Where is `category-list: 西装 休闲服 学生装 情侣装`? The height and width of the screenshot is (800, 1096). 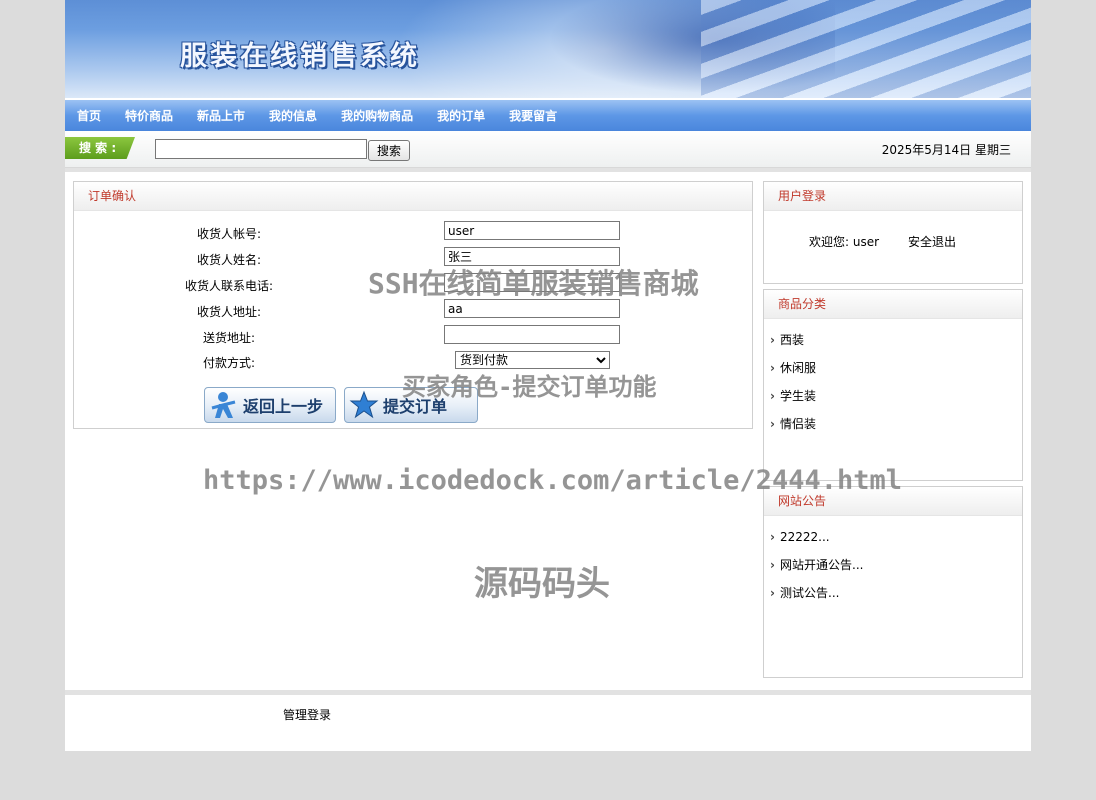
category-list: 西装 休闲服 学生装 情侣装 is located at coordinates (793, 388).